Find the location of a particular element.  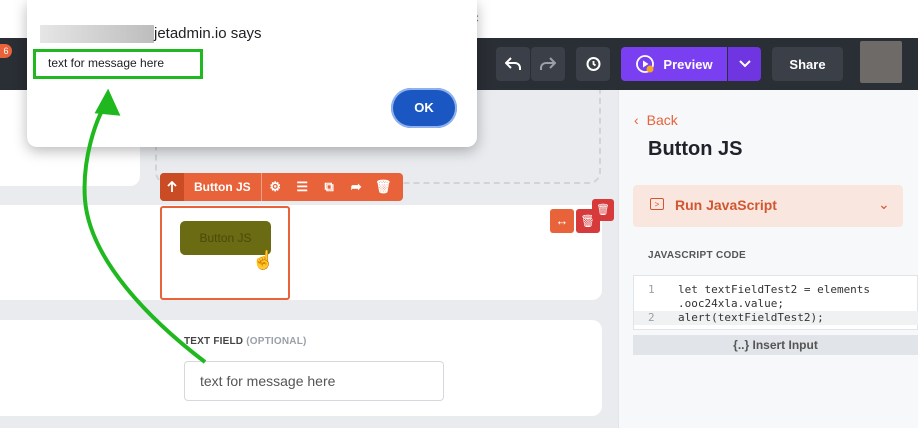

alert-origin-redacted is located at coordinates (97, 34).